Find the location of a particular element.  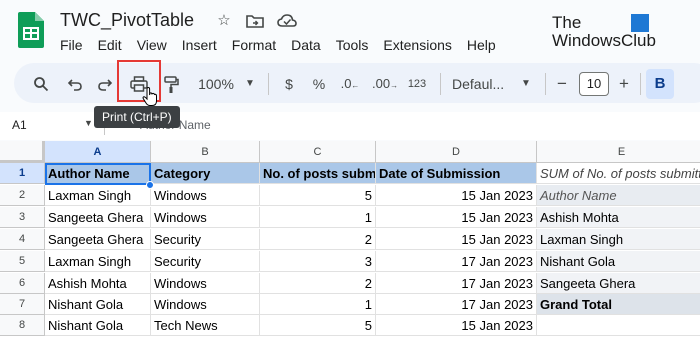

row-header-4: 4 is located at coordinates (22, 239).